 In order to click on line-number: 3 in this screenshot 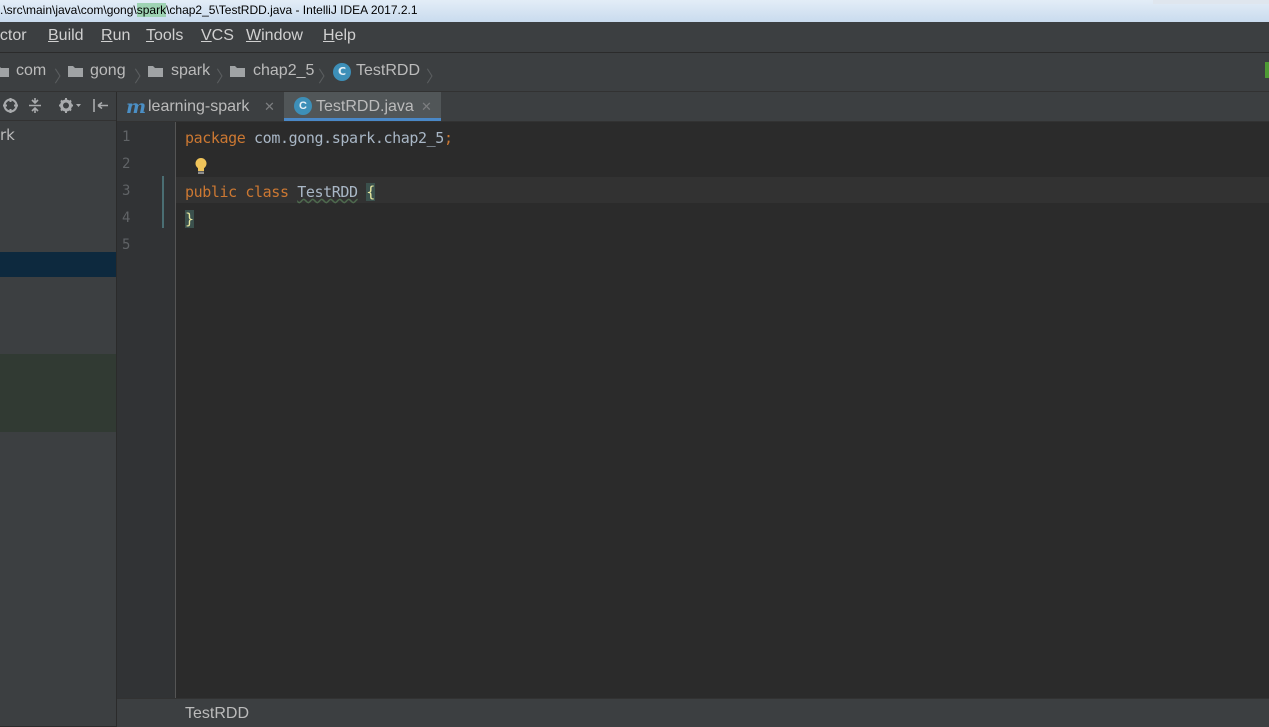, I will do `click(126, 191)`.